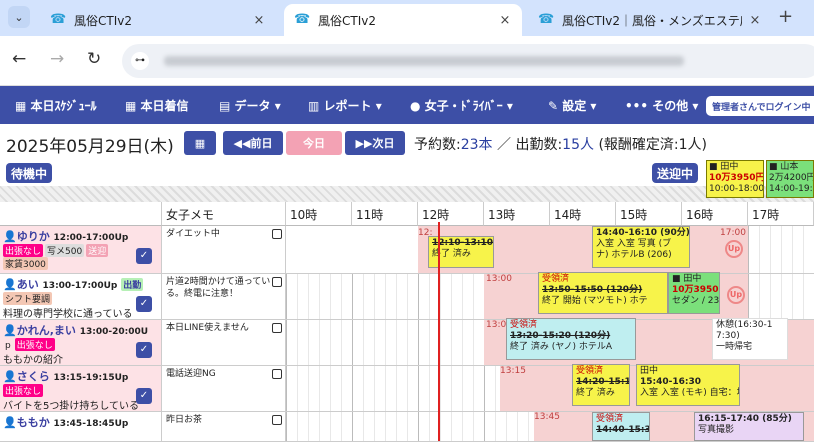  What do you see at coordinates (224, 342) in the screenshot?
I see `memo-cell: 本日LINE使えません` at bounding box center [224, 342].